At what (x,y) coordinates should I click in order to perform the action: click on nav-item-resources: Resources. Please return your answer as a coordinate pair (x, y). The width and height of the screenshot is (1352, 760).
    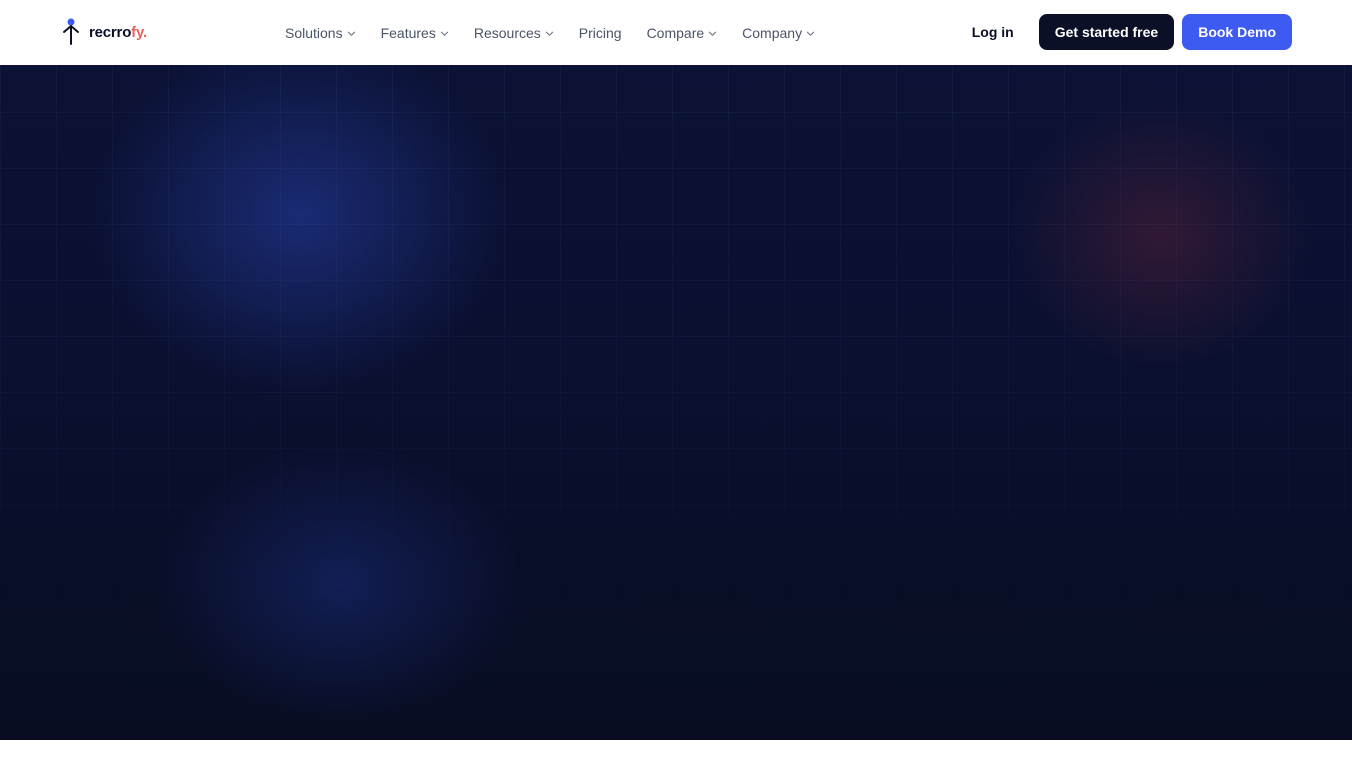
    Looking at the image, I should click on (514, 33).